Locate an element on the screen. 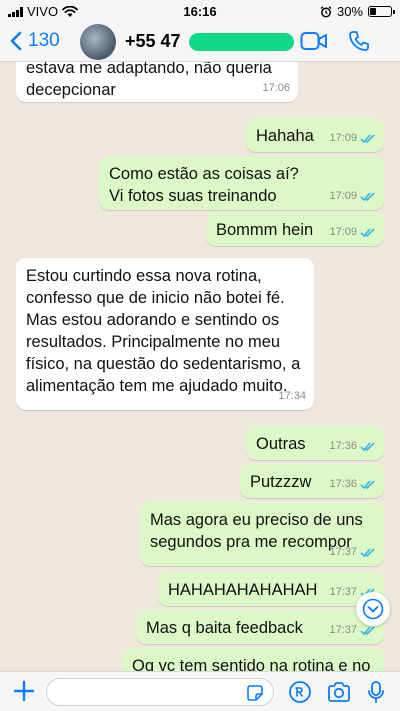 The width and height of the screenshot is (400, 711). video-camera-icon is located at coordinates (313, 41).